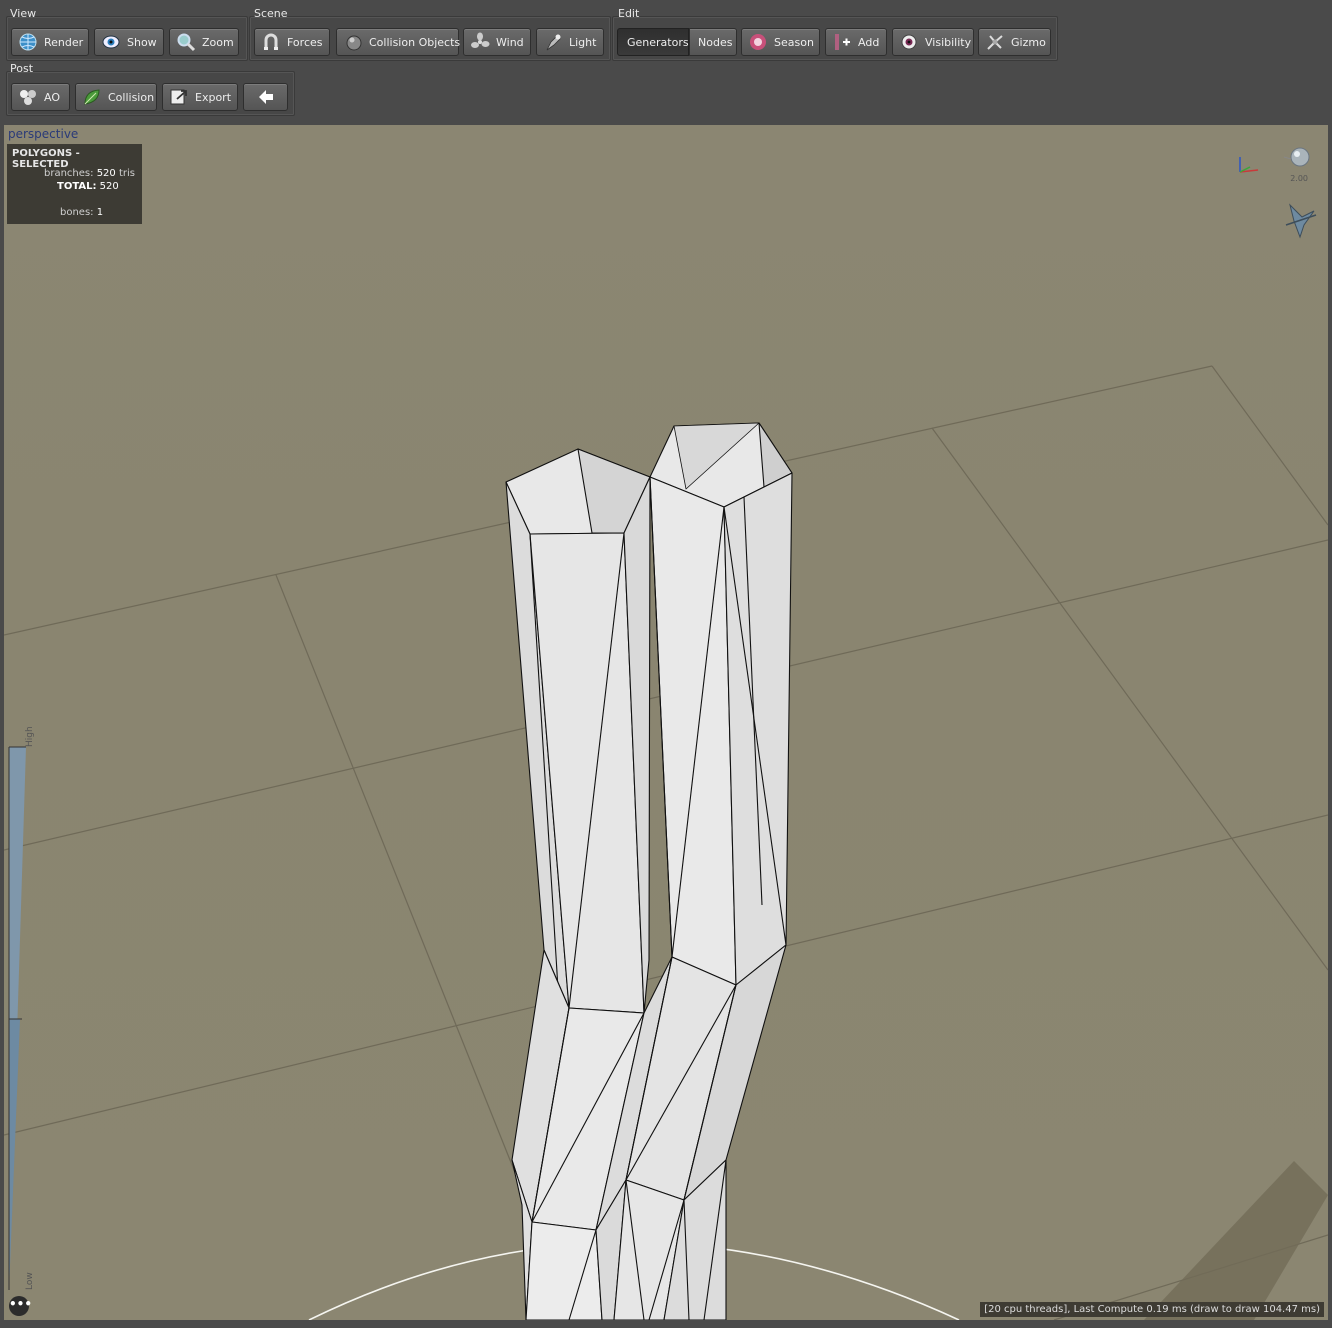  I want to click on add-label: Add, so click(869, 42).